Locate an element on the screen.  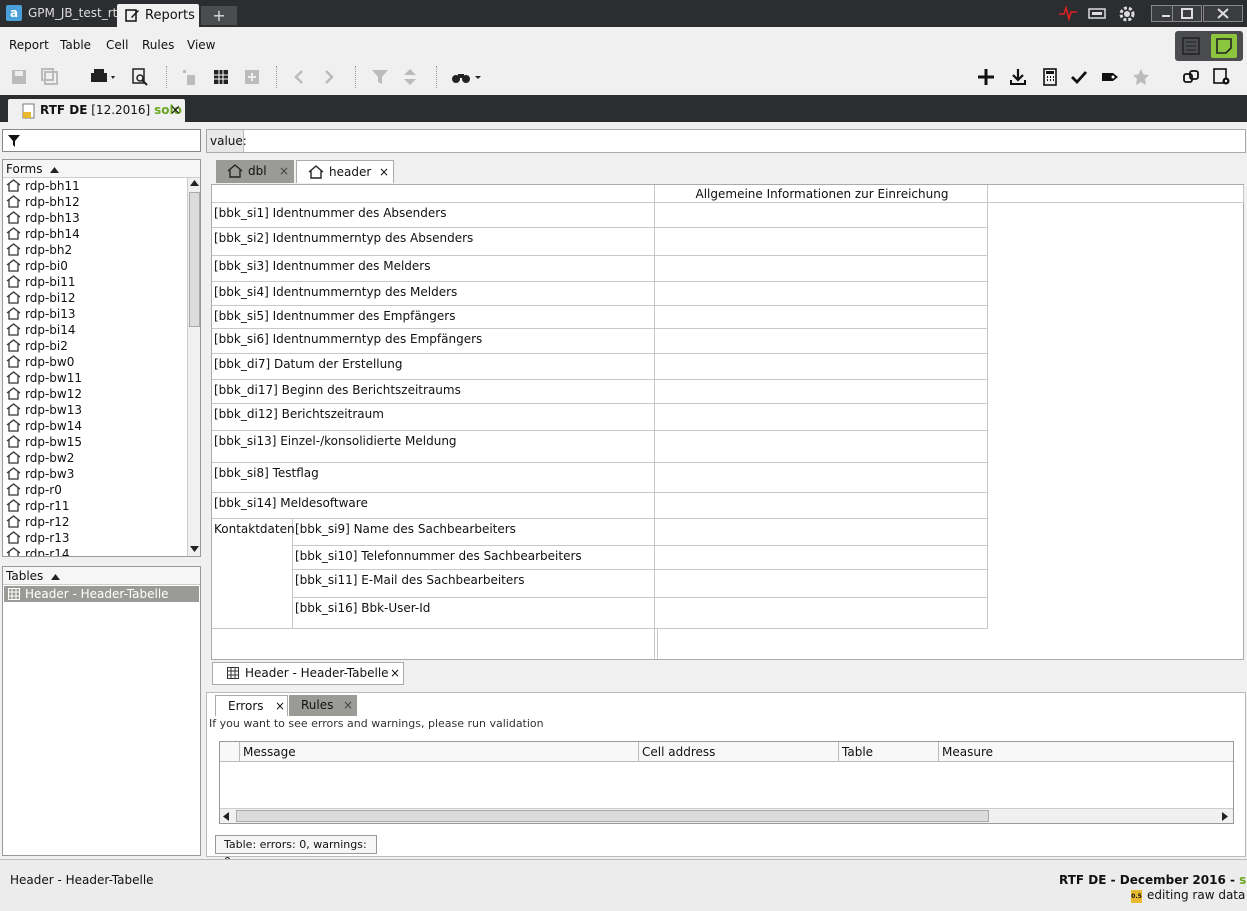
note-view-icon is located at coordinates (1224, 46).